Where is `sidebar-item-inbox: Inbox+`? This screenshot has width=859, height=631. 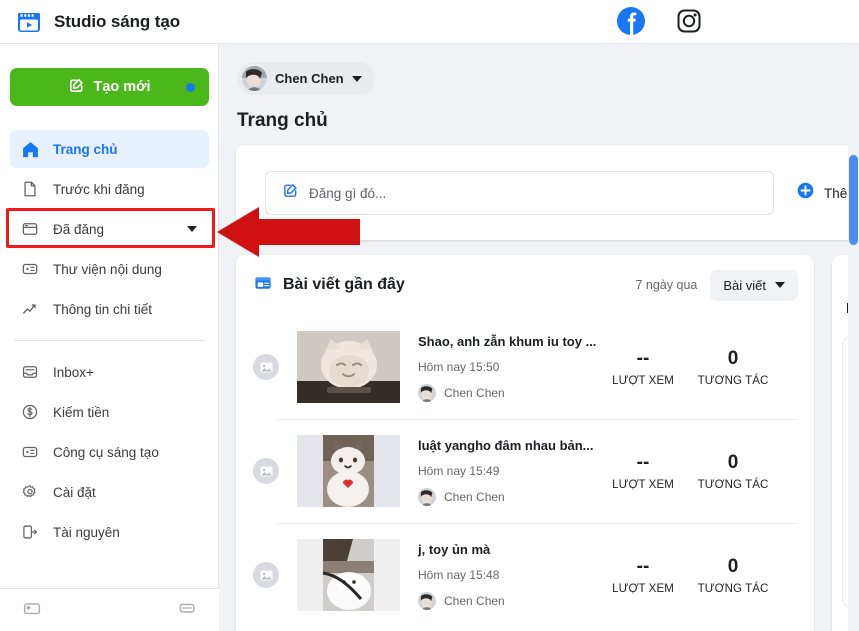
sidebar-item-inbox: Inbox+ is located at coordinates (109, 372).